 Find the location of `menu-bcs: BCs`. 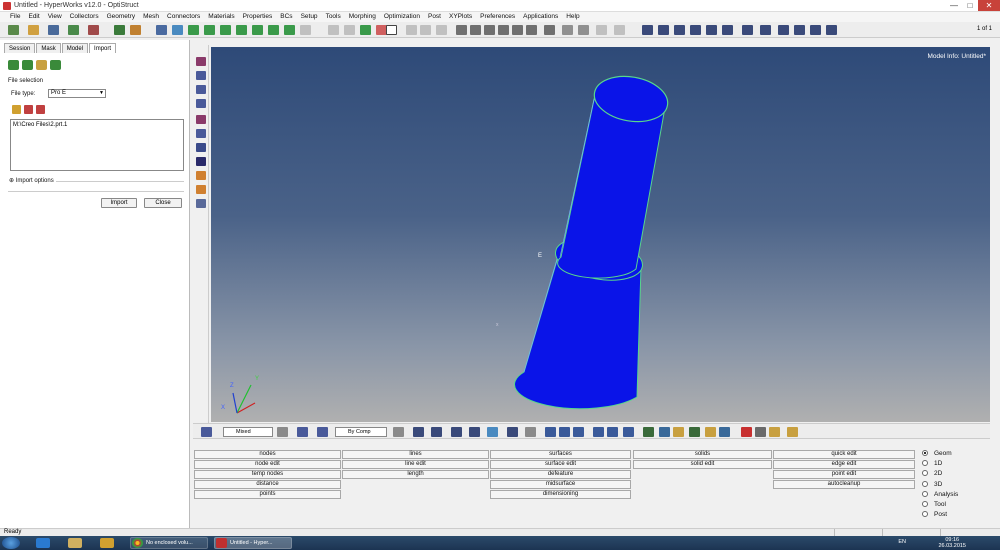

menu-bcs: BCs is located at coordinates (286, 17).